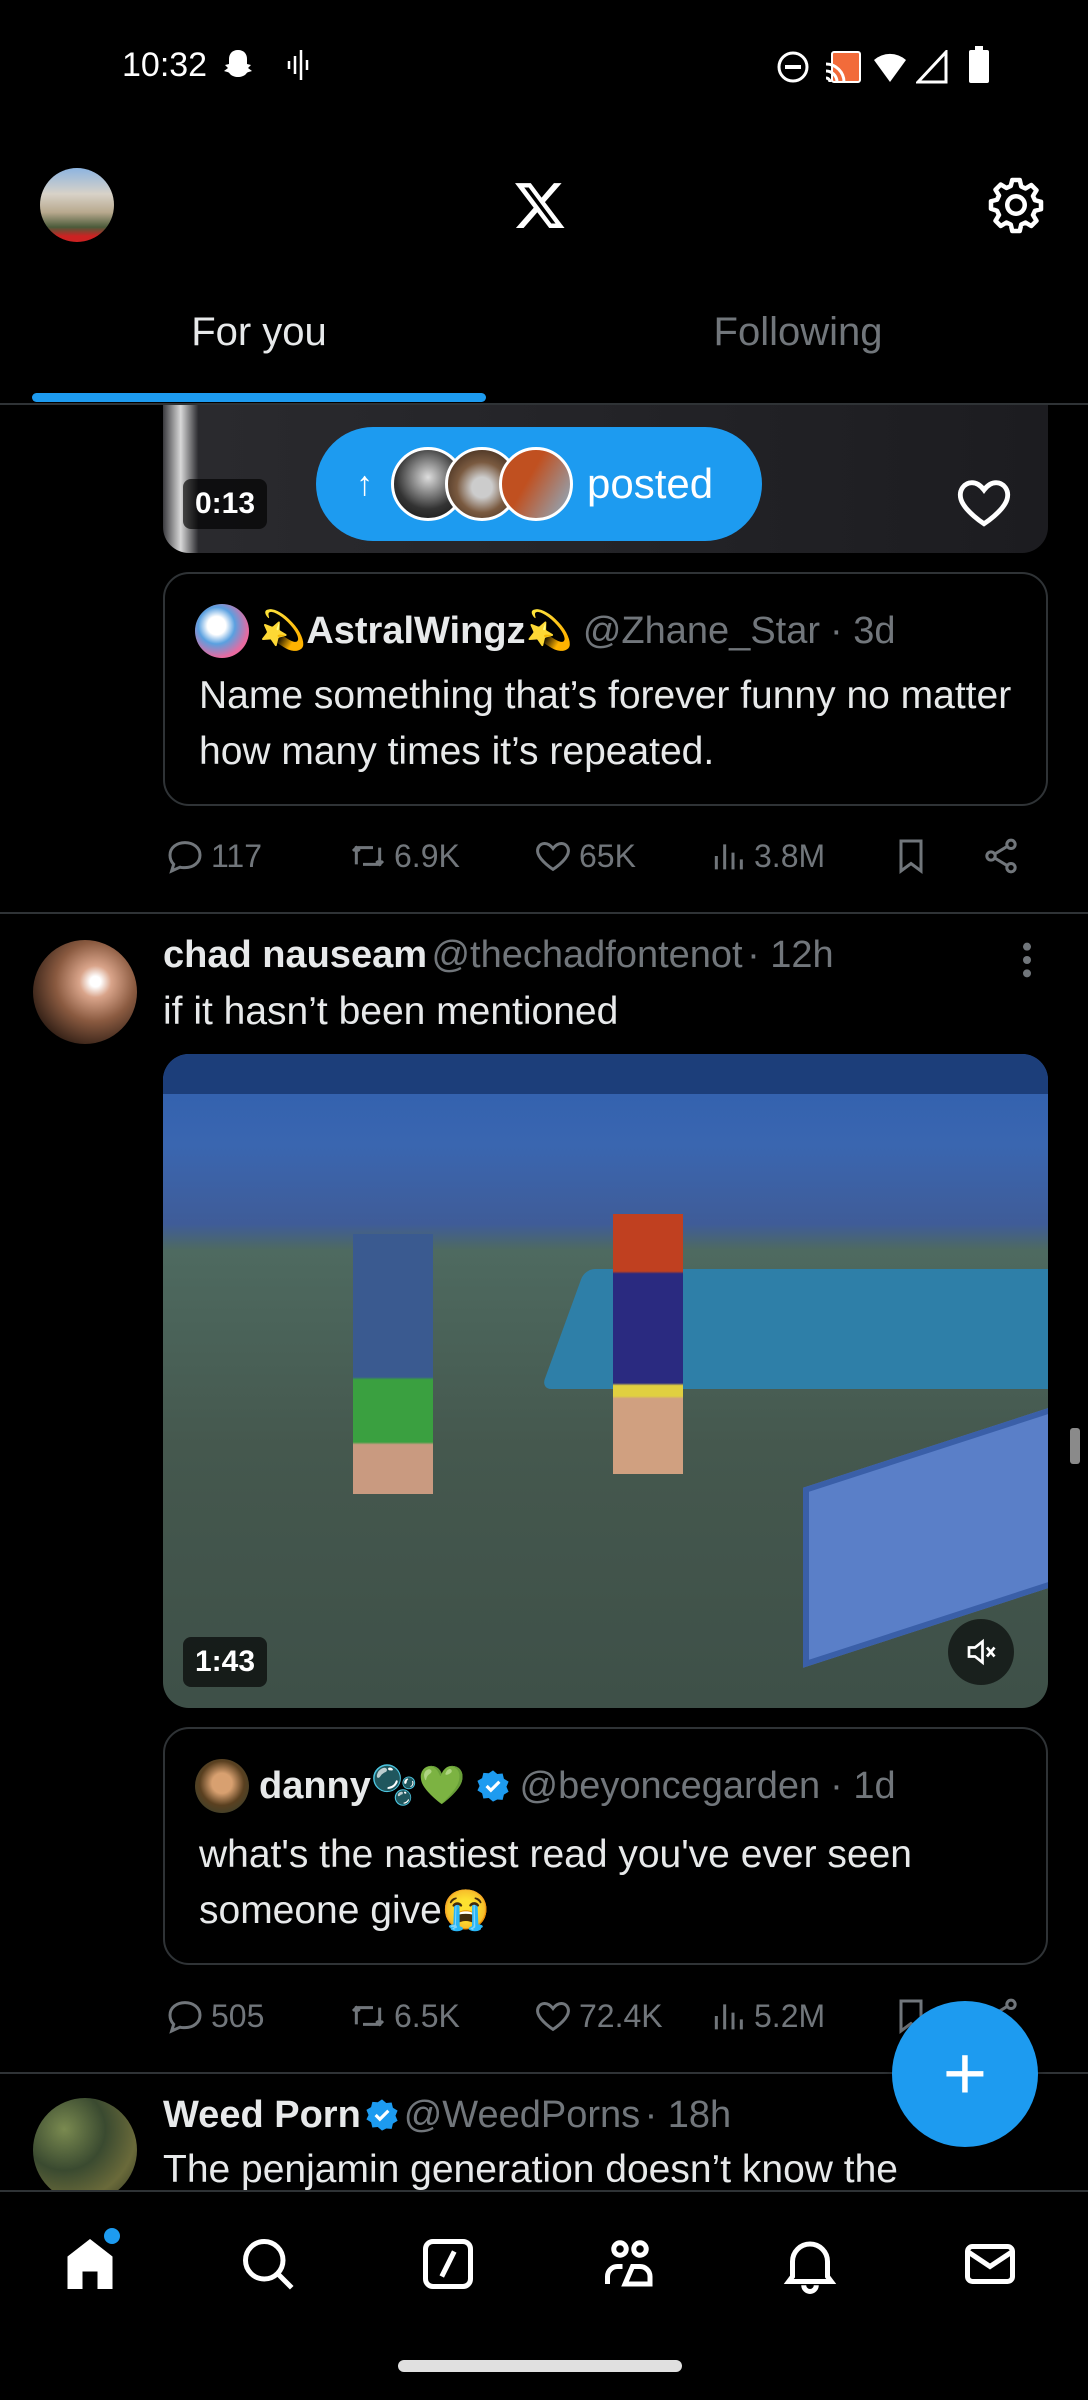 The height and width of the screenshot is (2400, 1088). Describe the element at coordinates (932, 67) in the screenshot. I see `signal-icon` at that location.